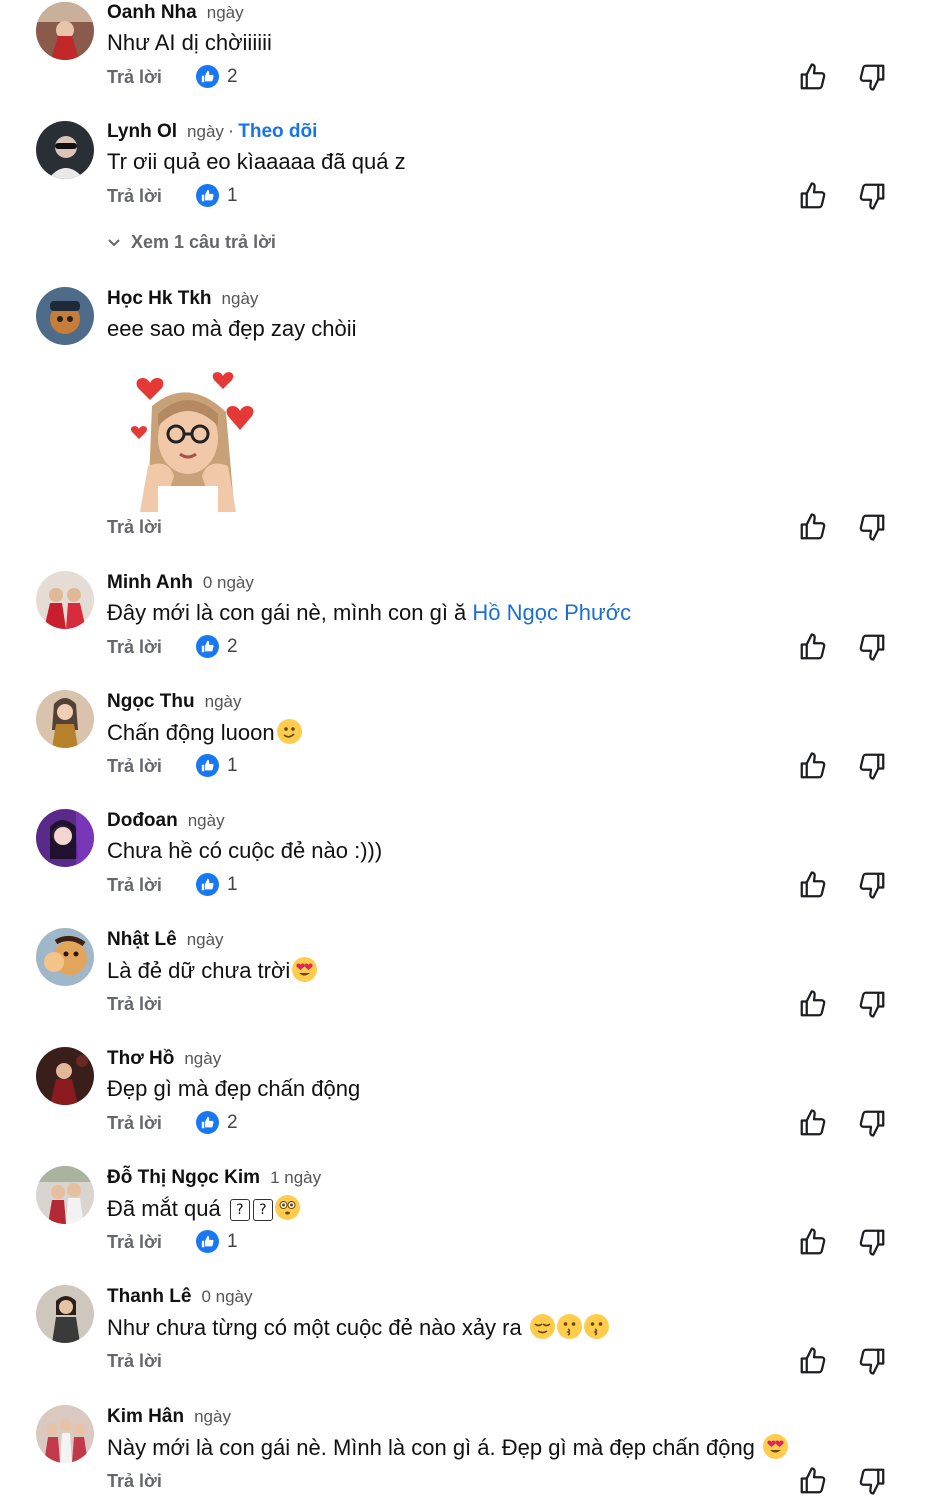  I want to click on comment-text: Chưa hề có cuộc đẻ nào :))), so click(245, 850).